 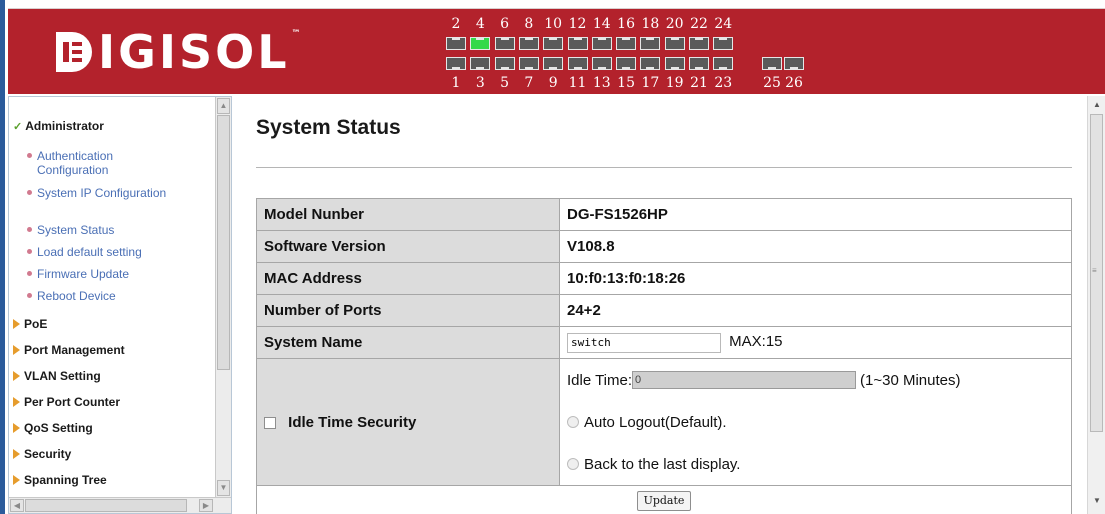 What do you see at coordinates (53, 428) in the screenshot?
I see `sidebar-group-qos-setting: QoS Setting` at bounding box center [53, 428].